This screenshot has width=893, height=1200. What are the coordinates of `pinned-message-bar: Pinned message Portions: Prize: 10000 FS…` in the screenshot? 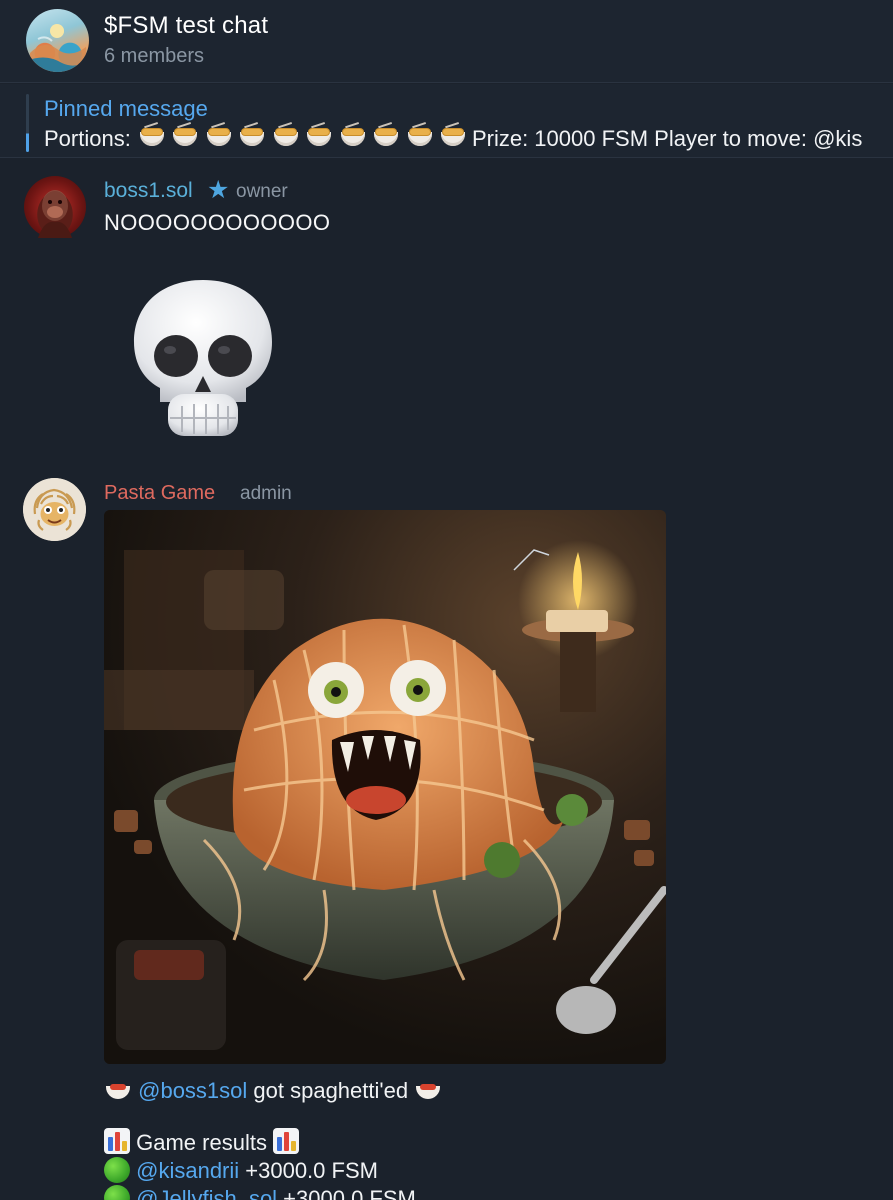 It's located at (446, 121).